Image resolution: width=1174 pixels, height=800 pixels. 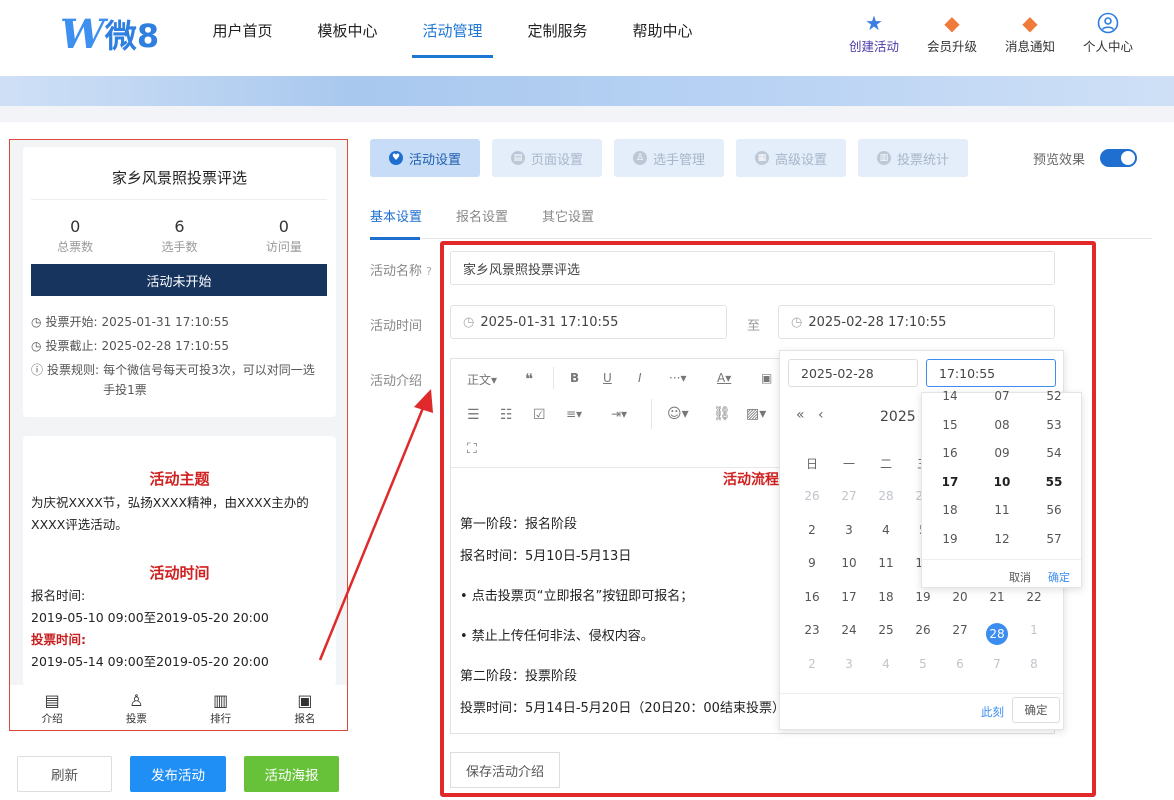 What do you see at coordinates (849, 630) in the screenshot?
I see `calendar-day: 24` at bounding box center [849, 630].